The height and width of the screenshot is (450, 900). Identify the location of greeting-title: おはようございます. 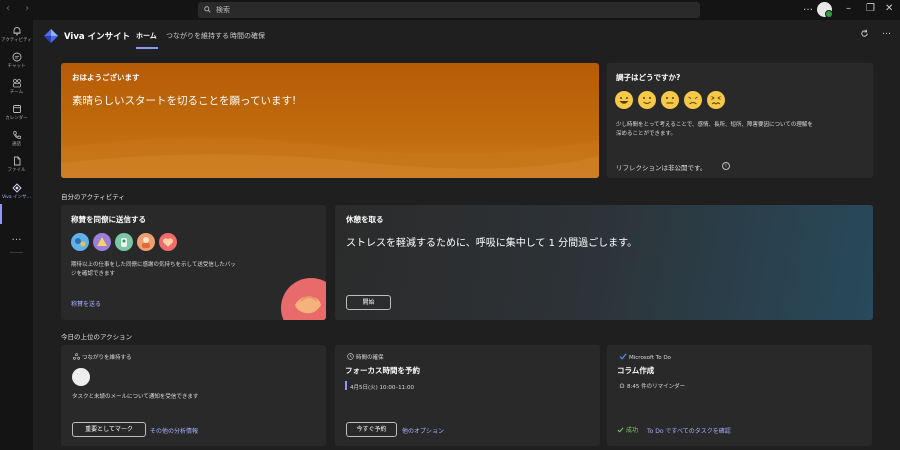
(106, 77).